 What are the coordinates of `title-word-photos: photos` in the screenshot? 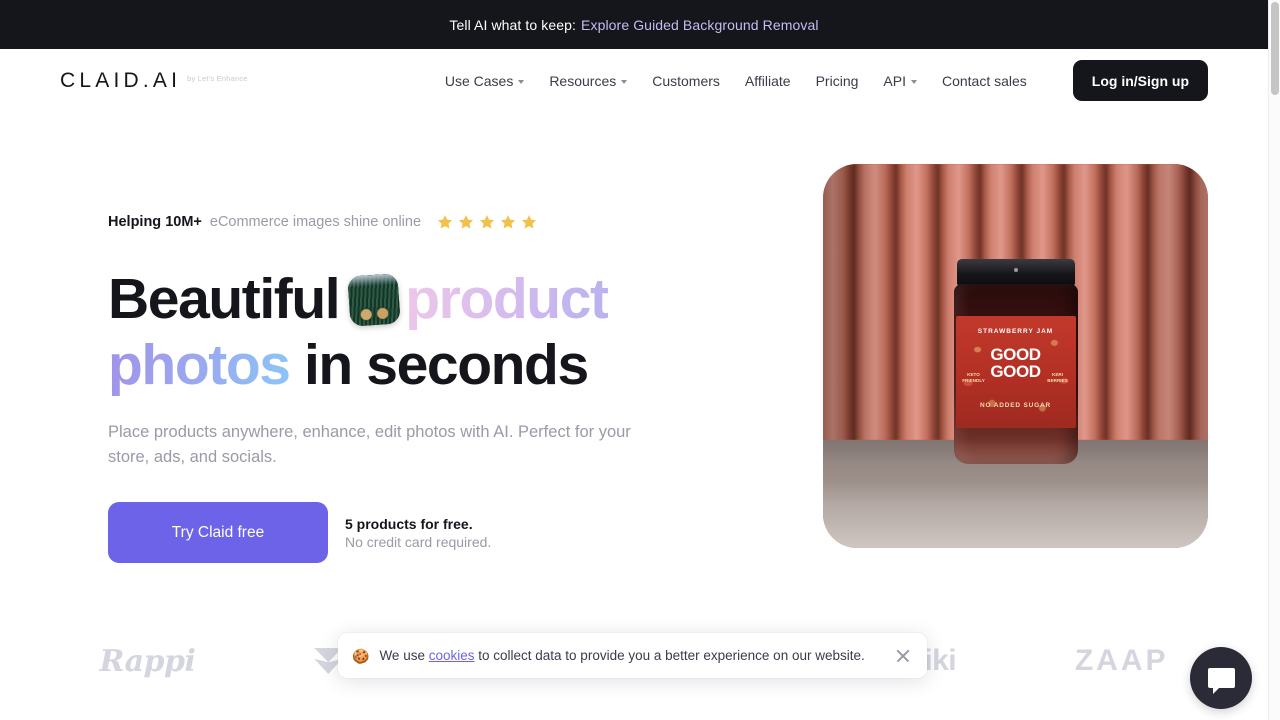 It's located at (199, 365).